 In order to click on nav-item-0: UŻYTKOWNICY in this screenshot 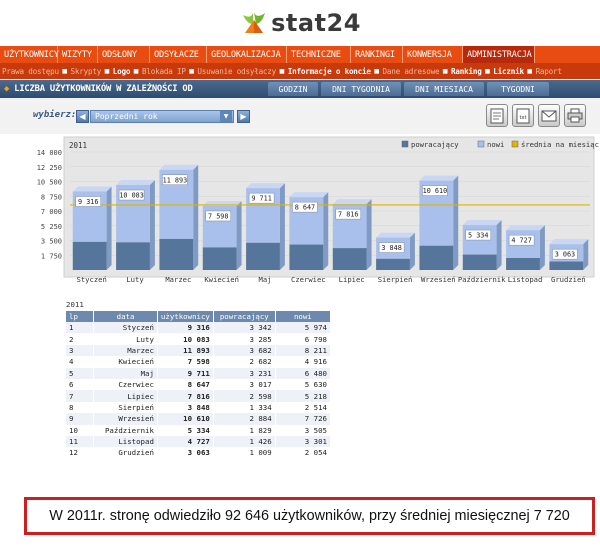, I will do `click(29, 54)`.